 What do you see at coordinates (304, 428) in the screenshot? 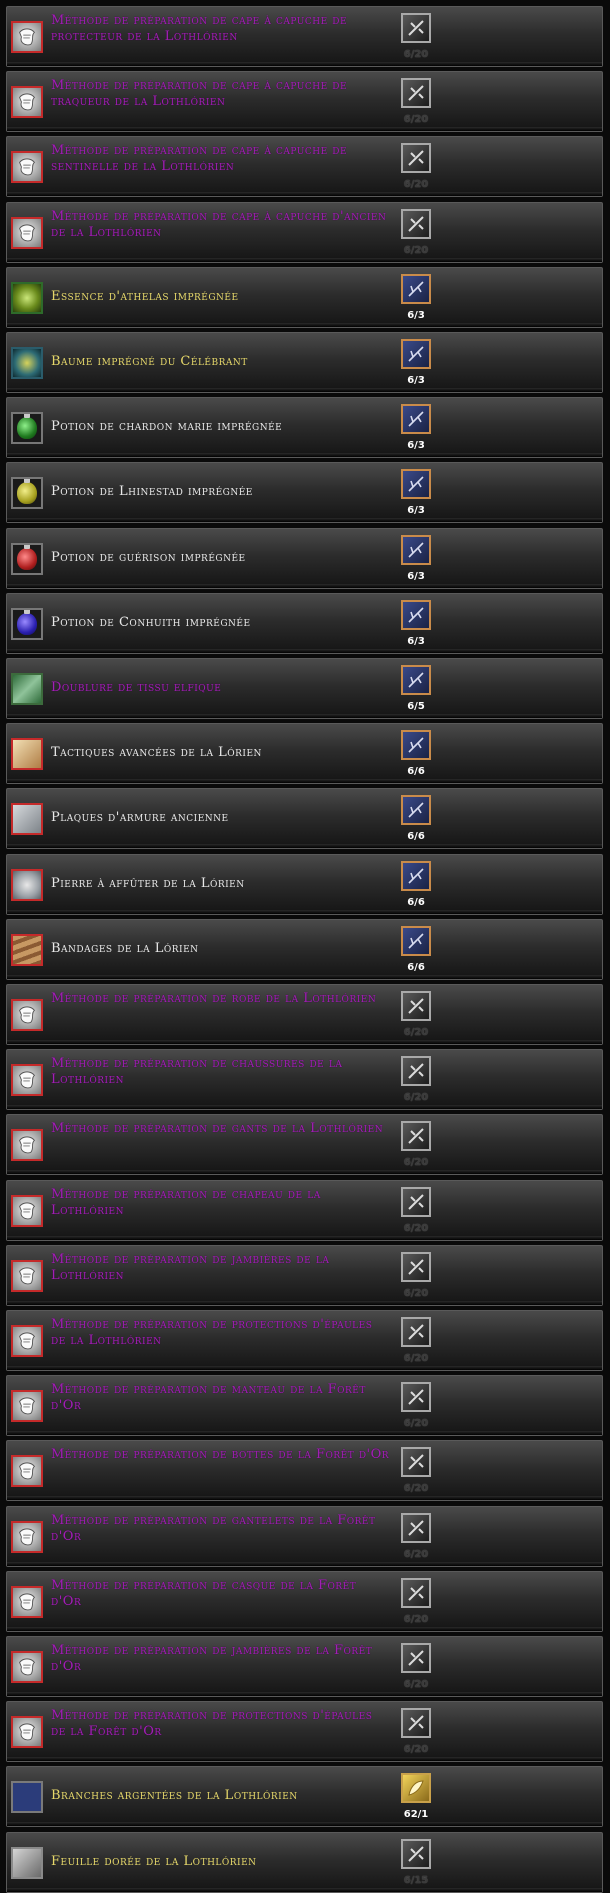
I see `recipe-row: Potion de chardon marie imprégnée 6/3` at bounding box center [304, 428].